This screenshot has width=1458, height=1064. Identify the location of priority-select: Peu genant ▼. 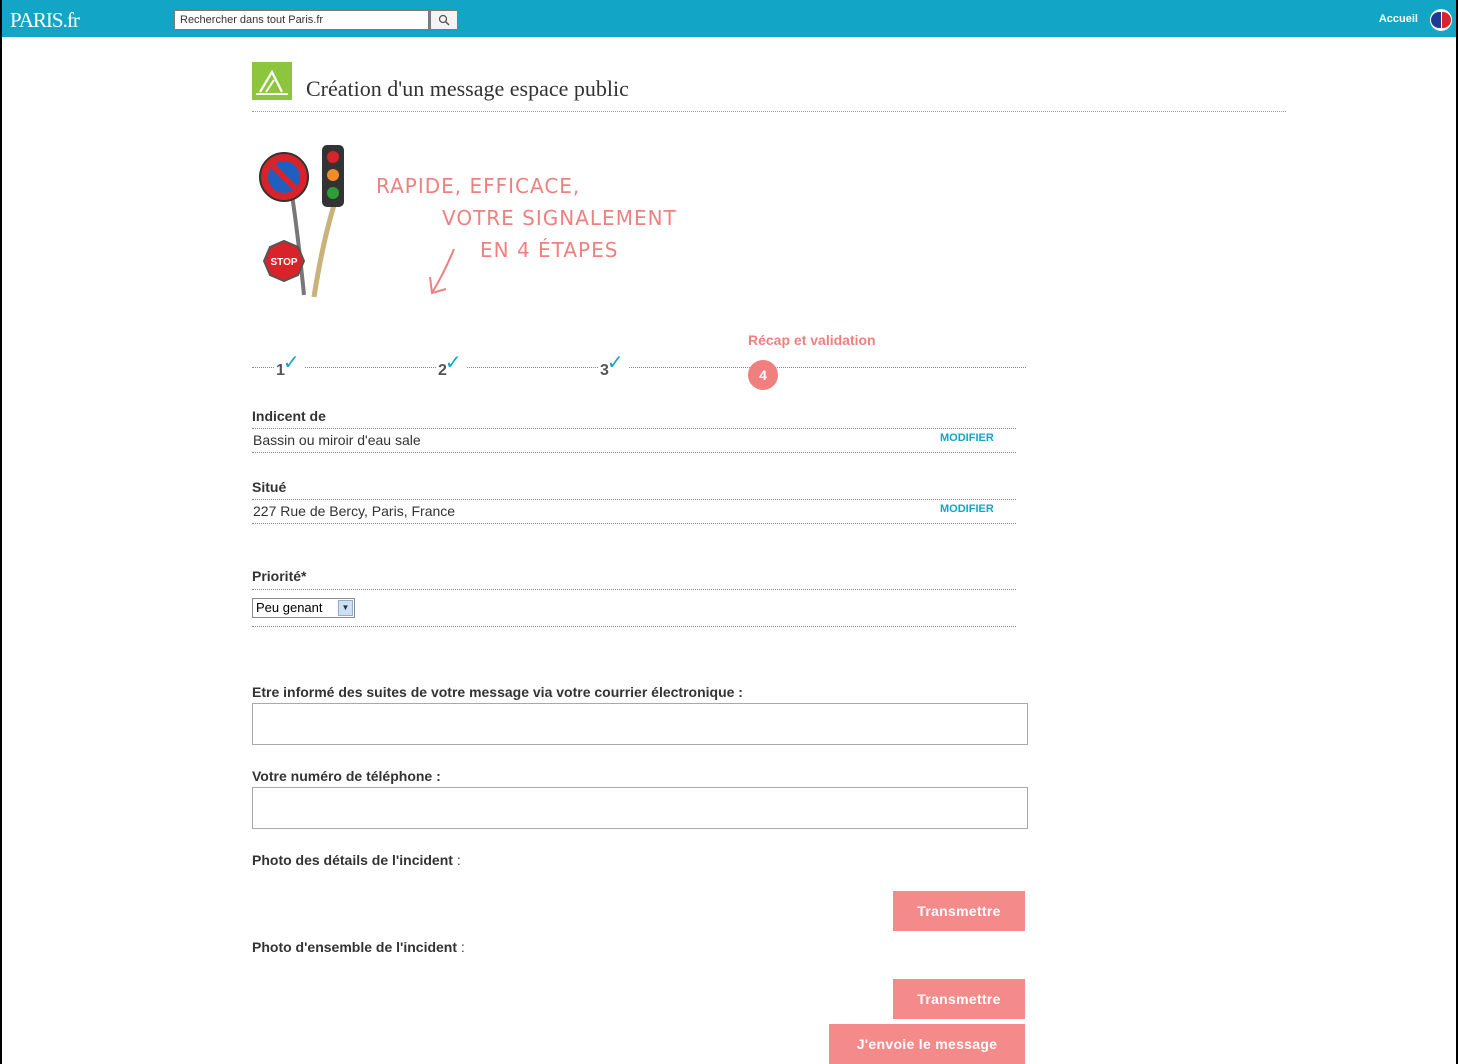
(303, 608).